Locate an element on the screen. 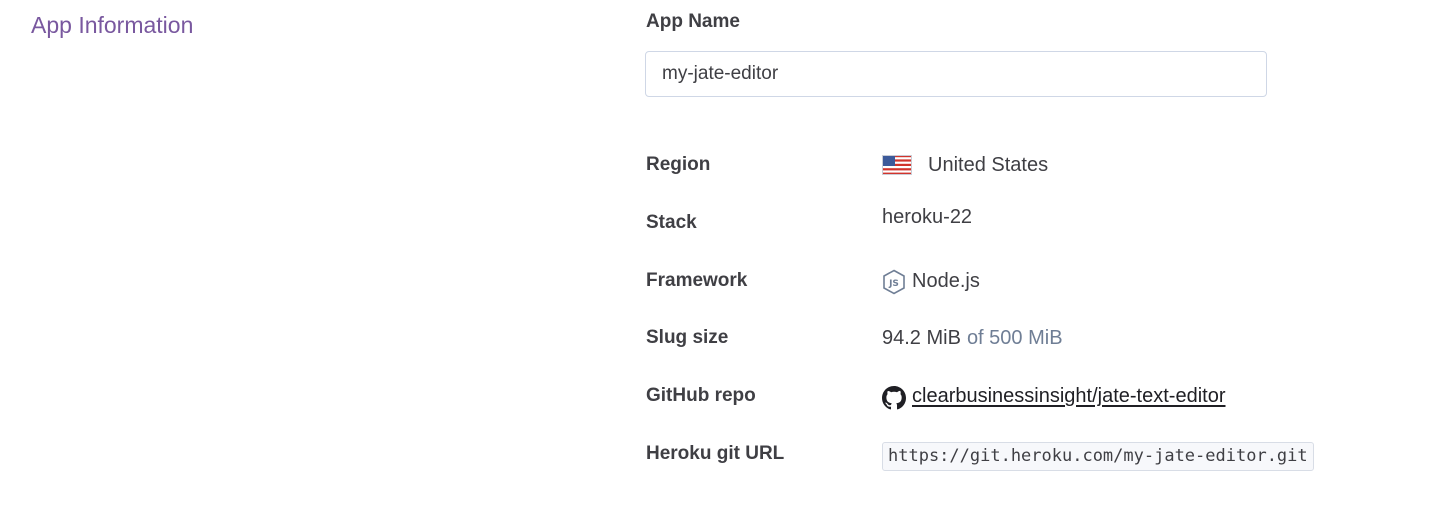 The width and height of the screenshot is (1456, 523). github-icon is located at coordinates (894, 398).